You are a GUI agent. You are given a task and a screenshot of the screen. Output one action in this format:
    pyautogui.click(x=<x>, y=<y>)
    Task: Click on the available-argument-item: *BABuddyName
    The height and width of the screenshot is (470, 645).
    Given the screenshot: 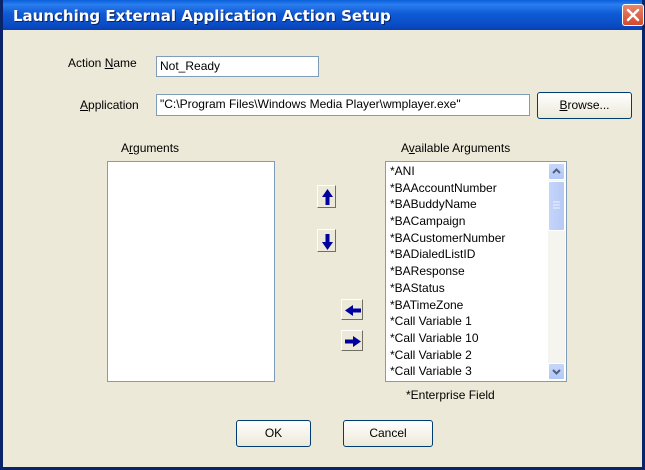 What is the action you would take?
    pyautogui.click(x=467, y=204)
    